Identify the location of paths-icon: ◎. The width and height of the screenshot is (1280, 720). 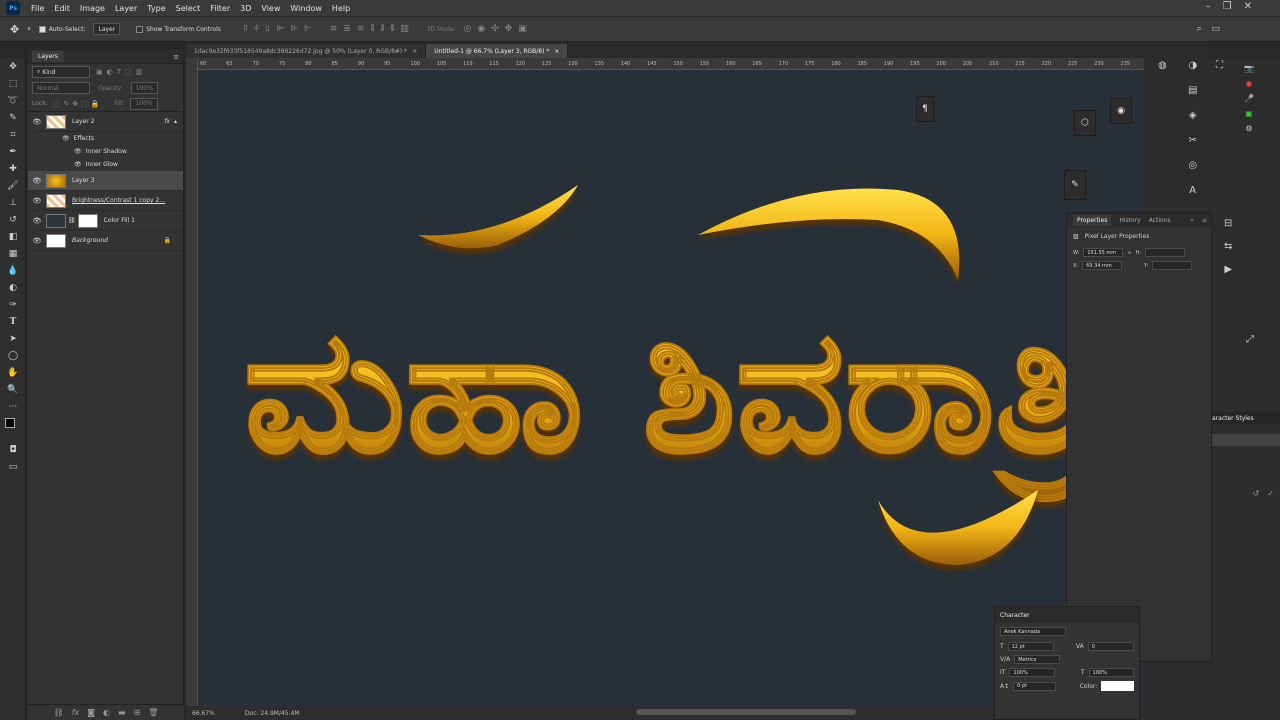
(1192, 165).